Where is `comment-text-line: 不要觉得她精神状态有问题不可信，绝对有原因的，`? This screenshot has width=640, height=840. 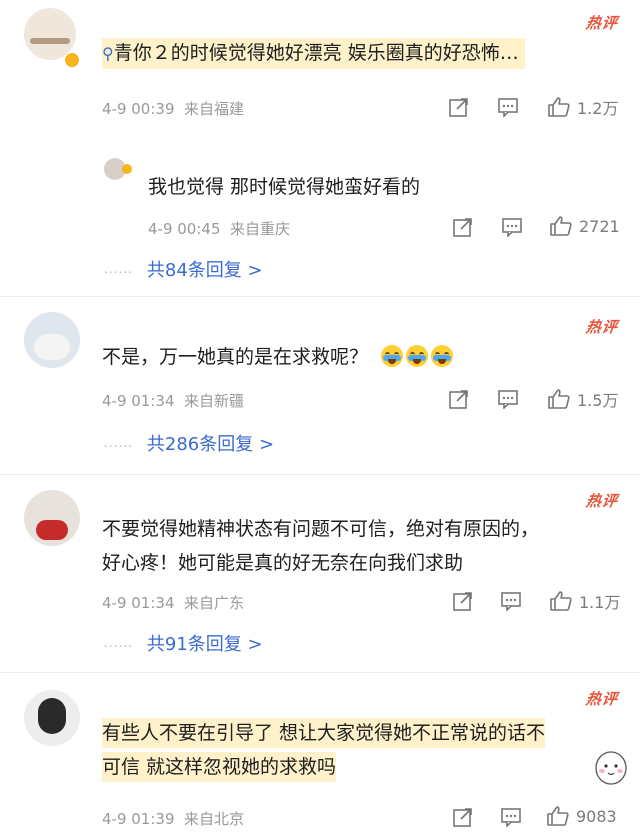 comment-text-line: 不要觉得她精神状态有问题不可信，绝对有原因的， is located at coordinates (321, 529).